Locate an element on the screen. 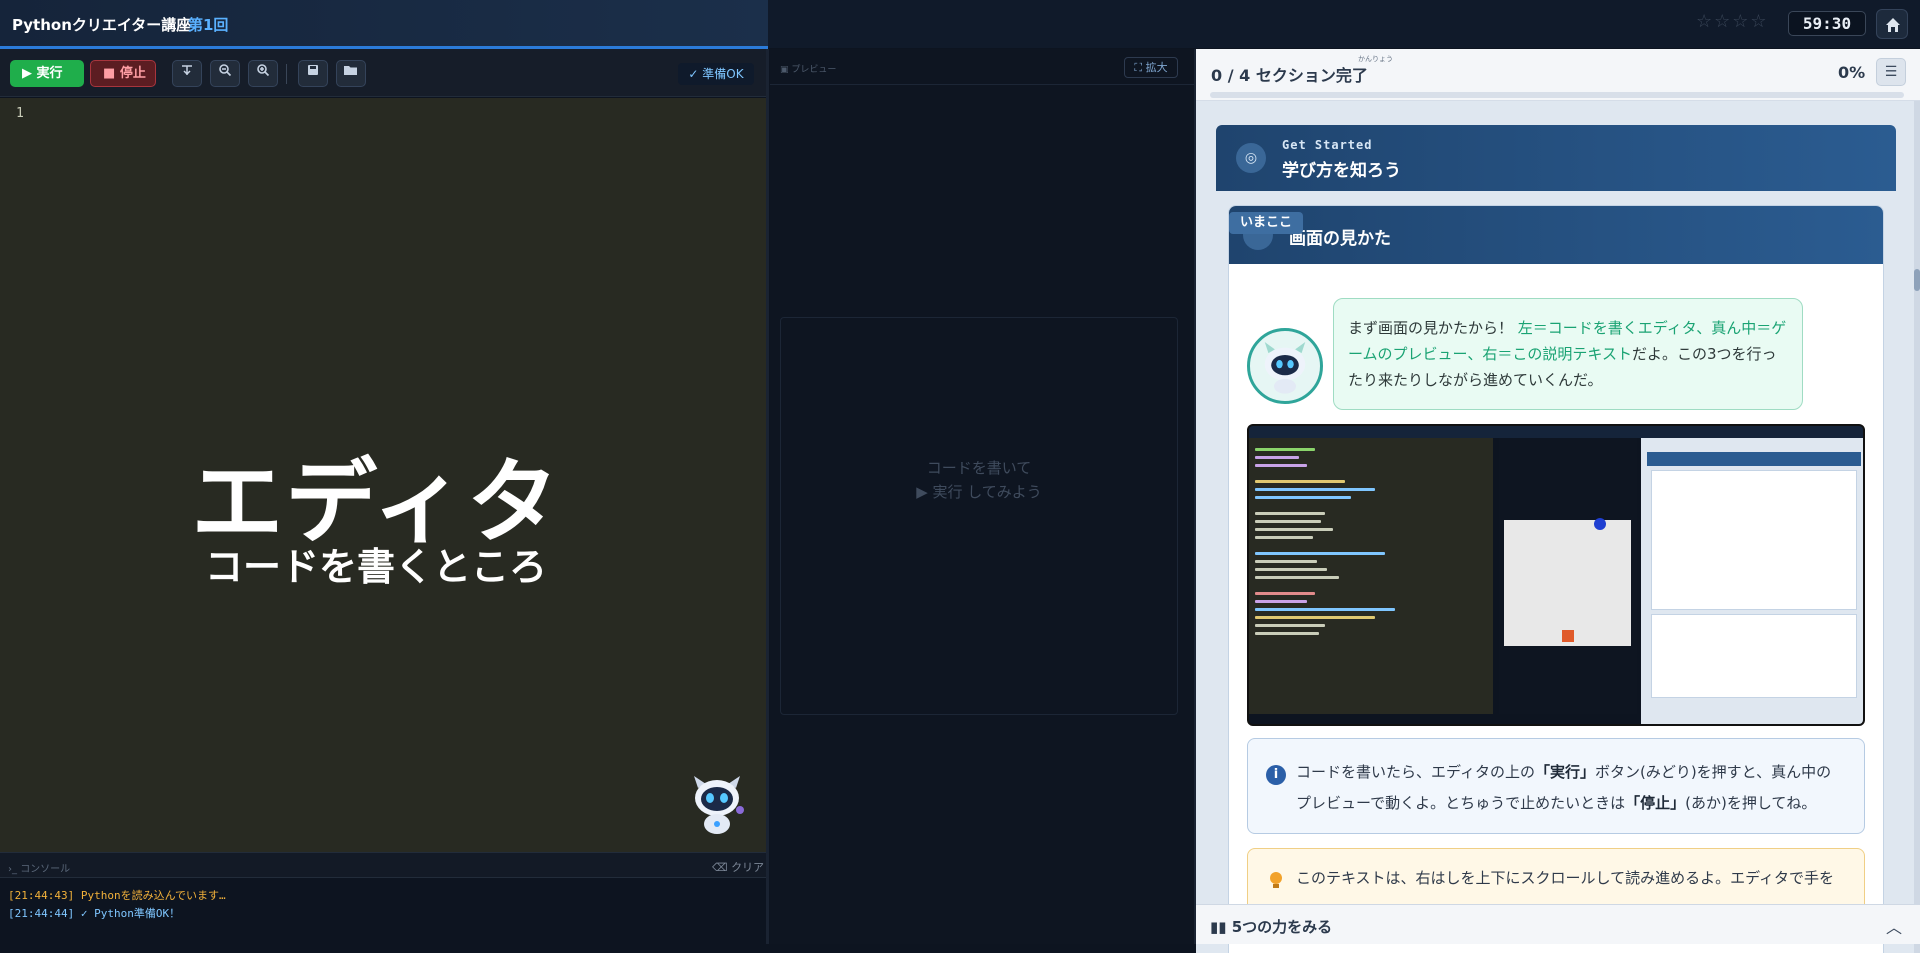 The height and width of the screenshot is (953, 1920). eraser-icon: ⌫ is located at coordinates (722, 867).